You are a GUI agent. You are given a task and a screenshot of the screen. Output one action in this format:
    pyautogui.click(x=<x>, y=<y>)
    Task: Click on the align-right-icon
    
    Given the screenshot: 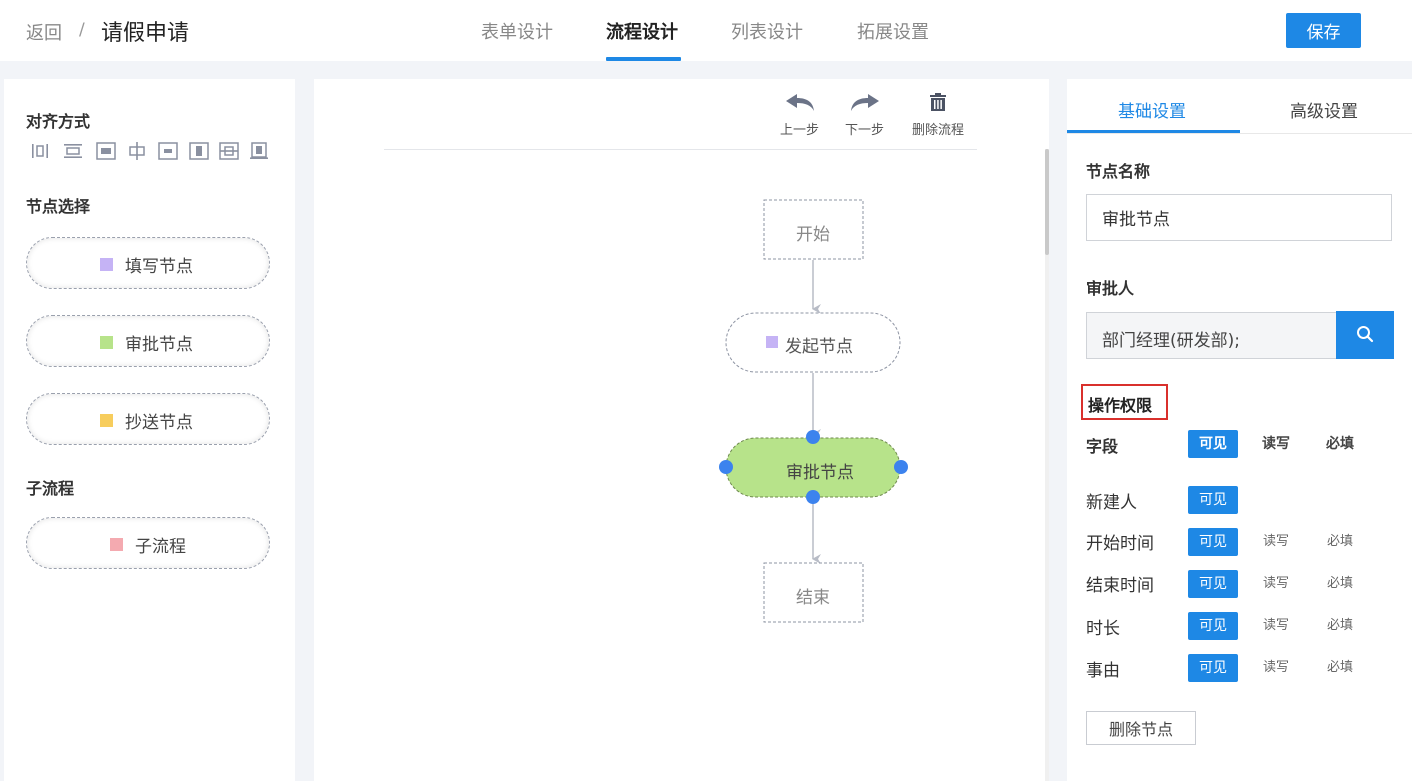 What is the action you would take?
    pyautogui.click(x=106, y=151)
    